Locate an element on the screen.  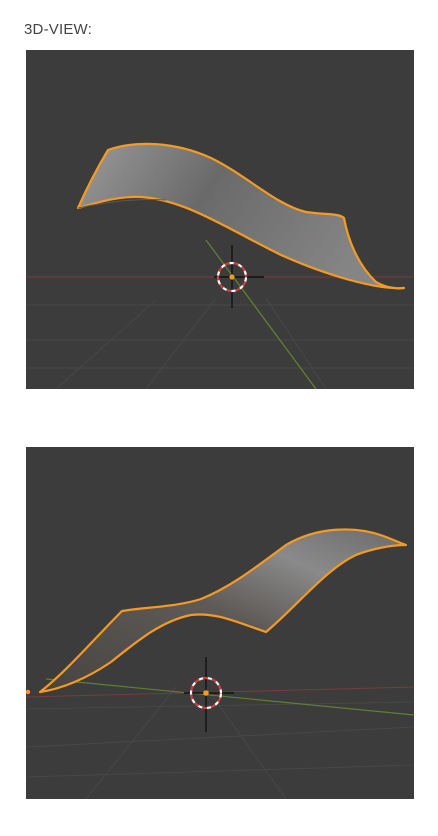
y-axis-line is located at coordinates (229, 697).